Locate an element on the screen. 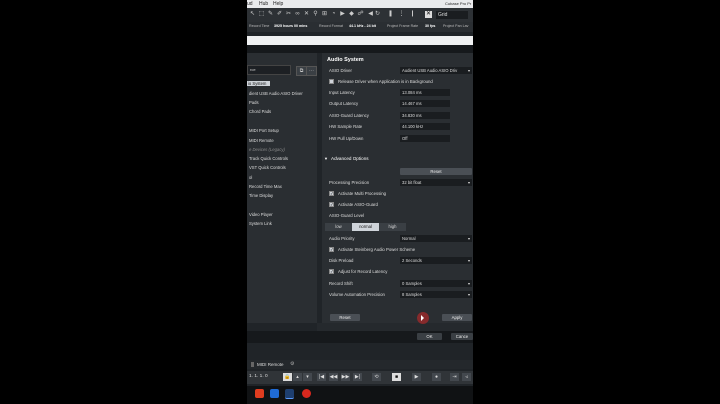 The image size is (720, 404). quantize-icon: ❙ is located at coordinates (412, 14).